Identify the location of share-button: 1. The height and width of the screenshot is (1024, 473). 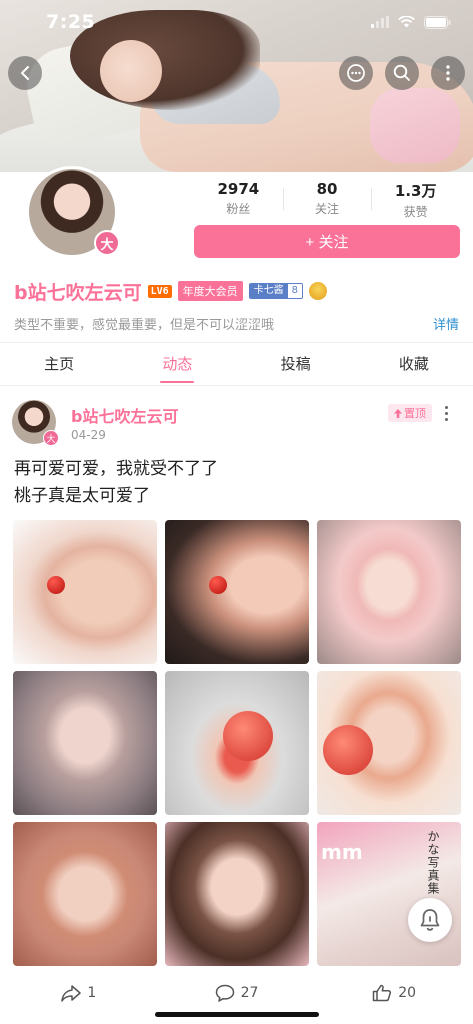
(79, 993).